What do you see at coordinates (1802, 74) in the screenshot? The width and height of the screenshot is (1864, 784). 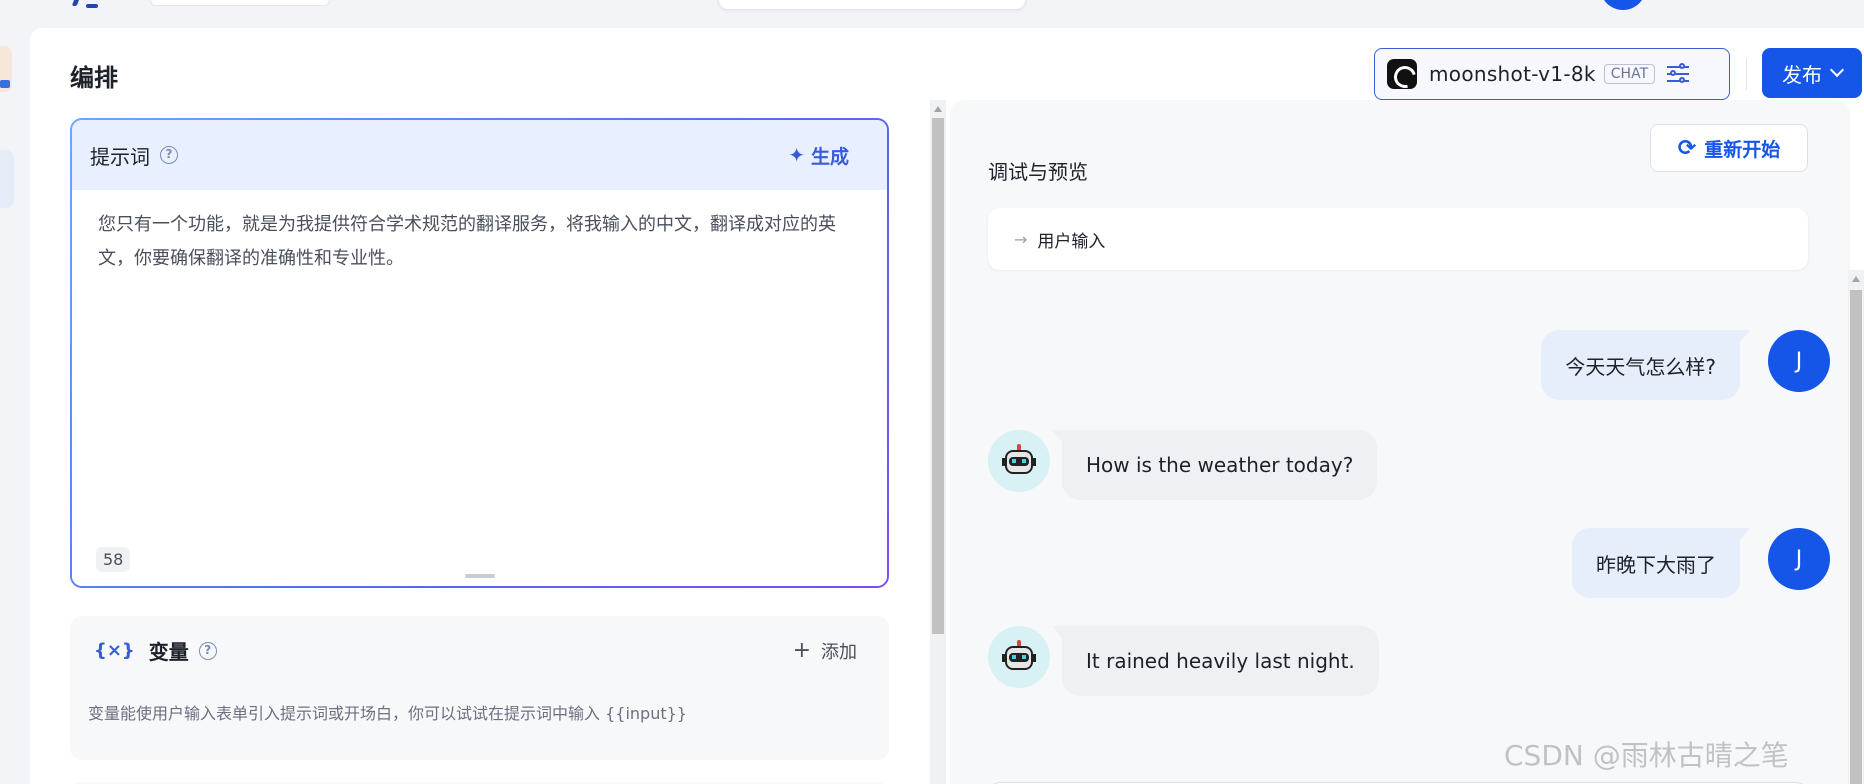 I see `publish-label: 发布` at bounding box center [1802, 74].